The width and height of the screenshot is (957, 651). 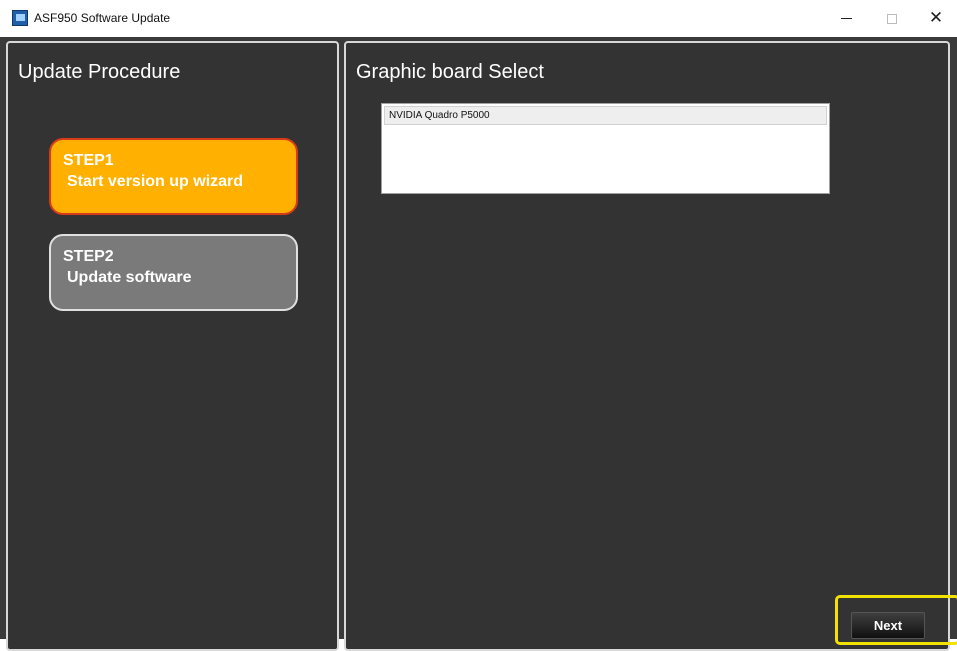 I want to click on board-select-title: Graphic board Select, so click(x=450, y=72).